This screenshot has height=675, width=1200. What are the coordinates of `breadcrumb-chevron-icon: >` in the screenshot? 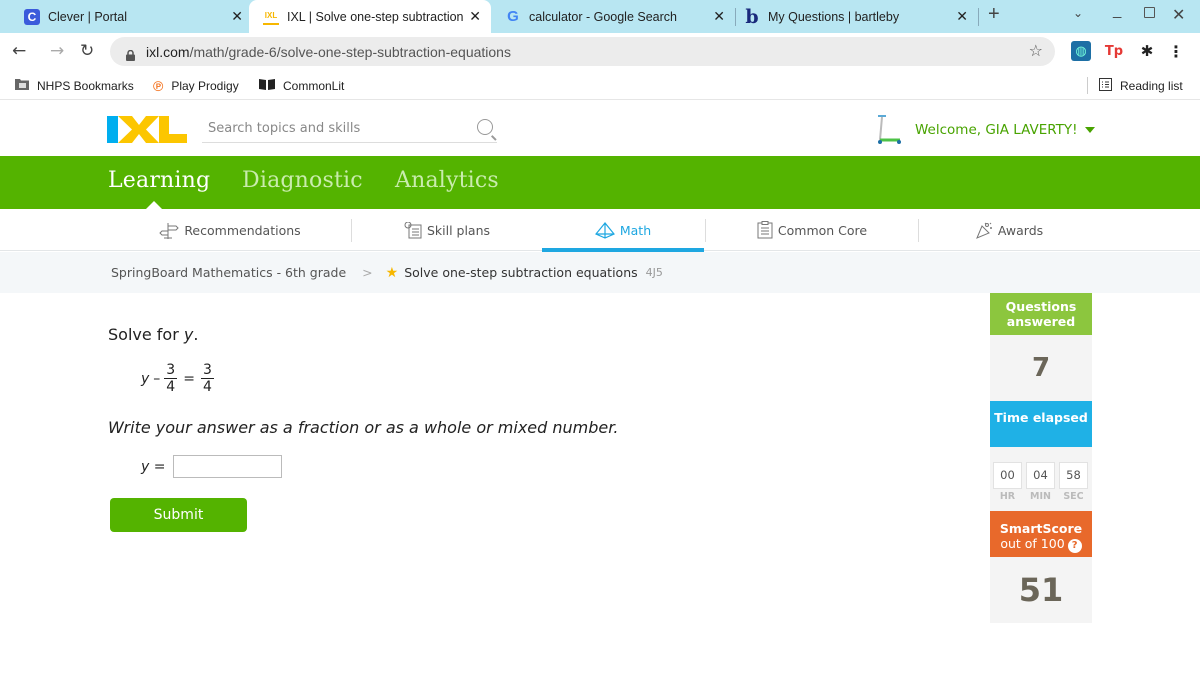 It's located at (367, 272).